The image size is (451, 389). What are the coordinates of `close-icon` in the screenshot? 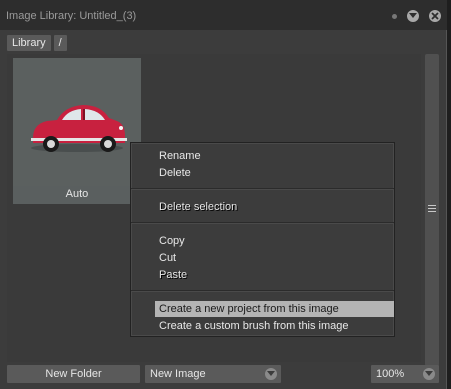 It's located at (435, 16).